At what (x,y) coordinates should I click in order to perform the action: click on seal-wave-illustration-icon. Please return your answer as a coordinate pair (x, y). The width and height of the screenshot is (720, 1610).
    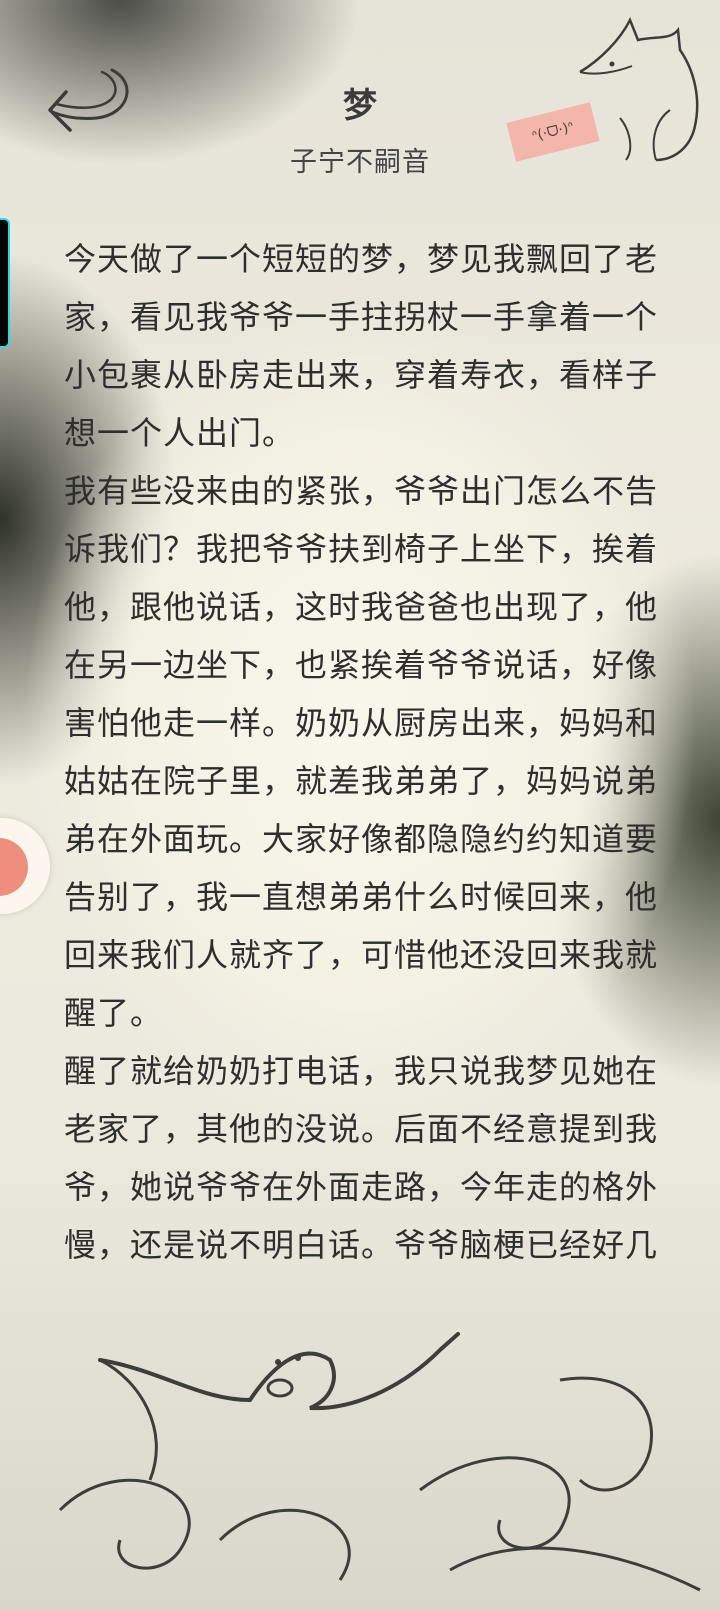
    Looking at the image, I should click on (379, 1462).